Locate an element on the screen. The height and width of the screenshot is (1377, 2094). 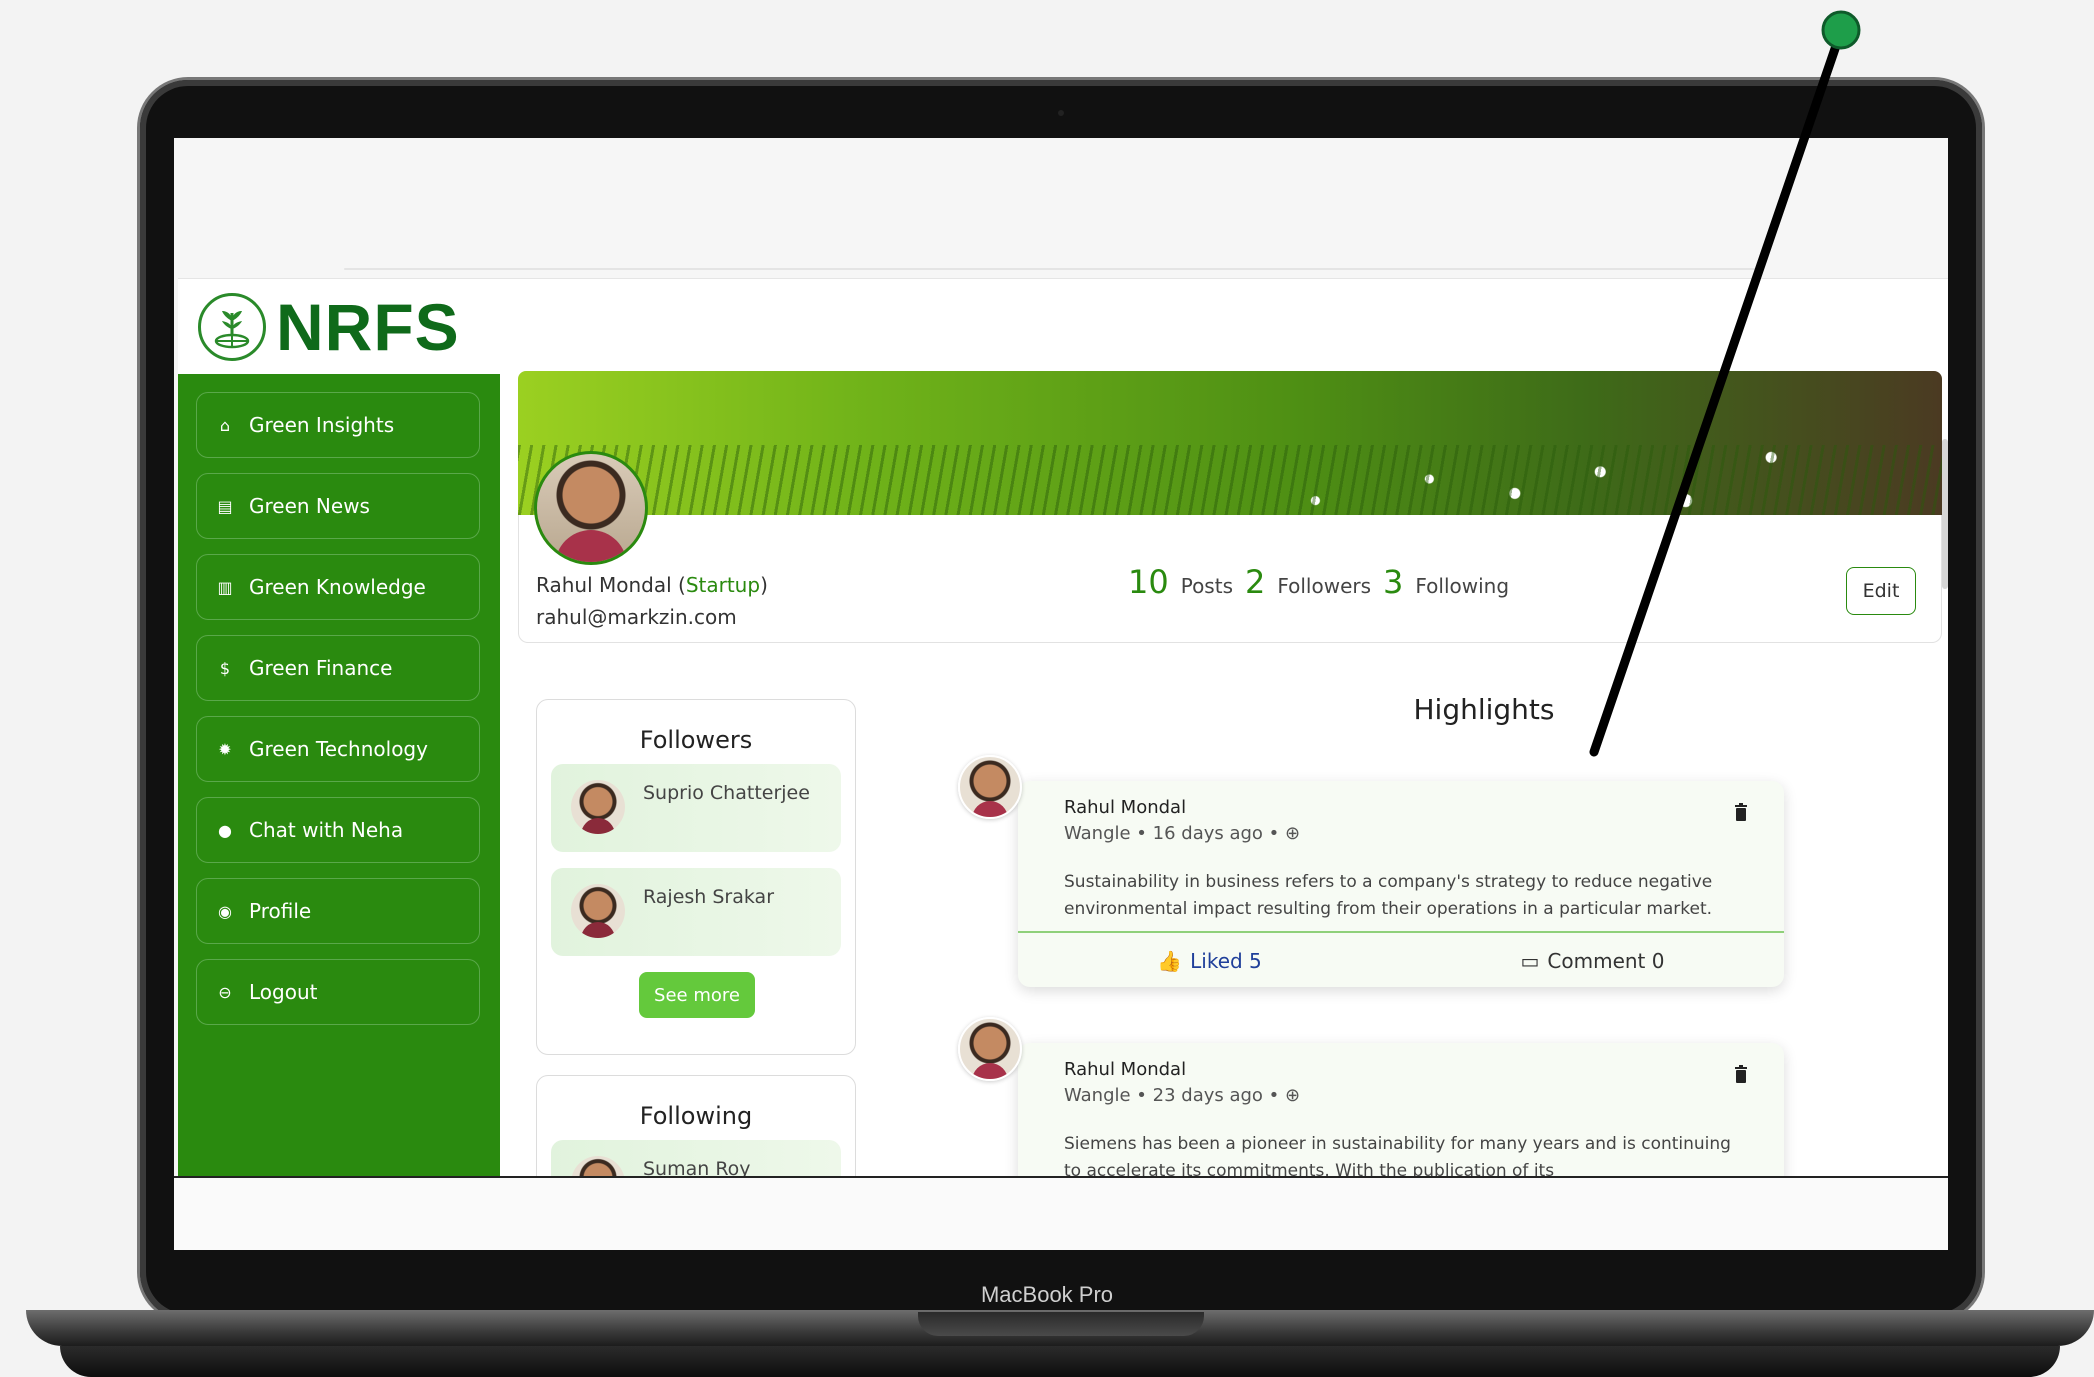
pin-icon is located at coordinates (1841, 30).